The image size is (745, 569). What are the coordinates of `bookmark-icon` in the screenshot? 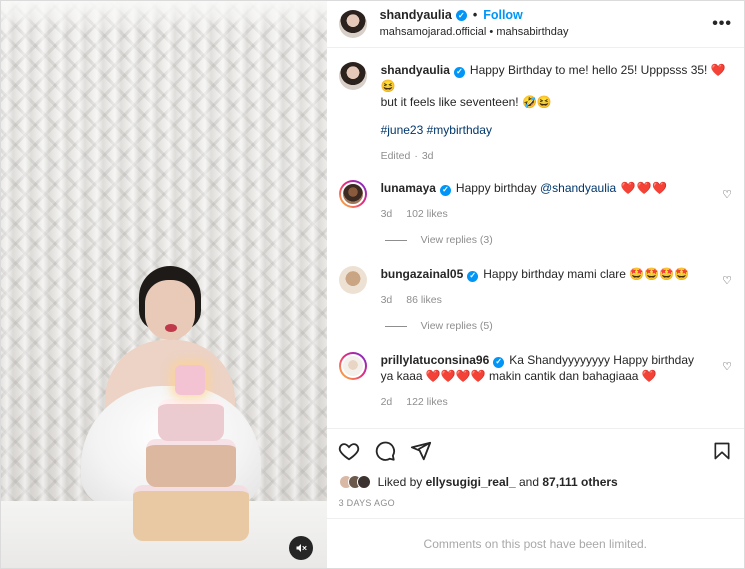 It's located at (722, 451).